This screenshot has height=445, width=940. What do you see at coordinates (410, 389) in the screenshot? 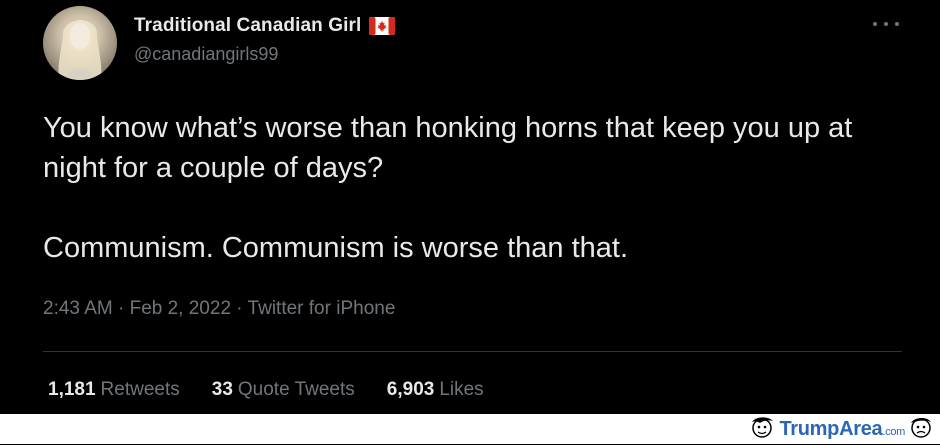
I see `likes-count: 6,903` at bounding box center [410, 389].